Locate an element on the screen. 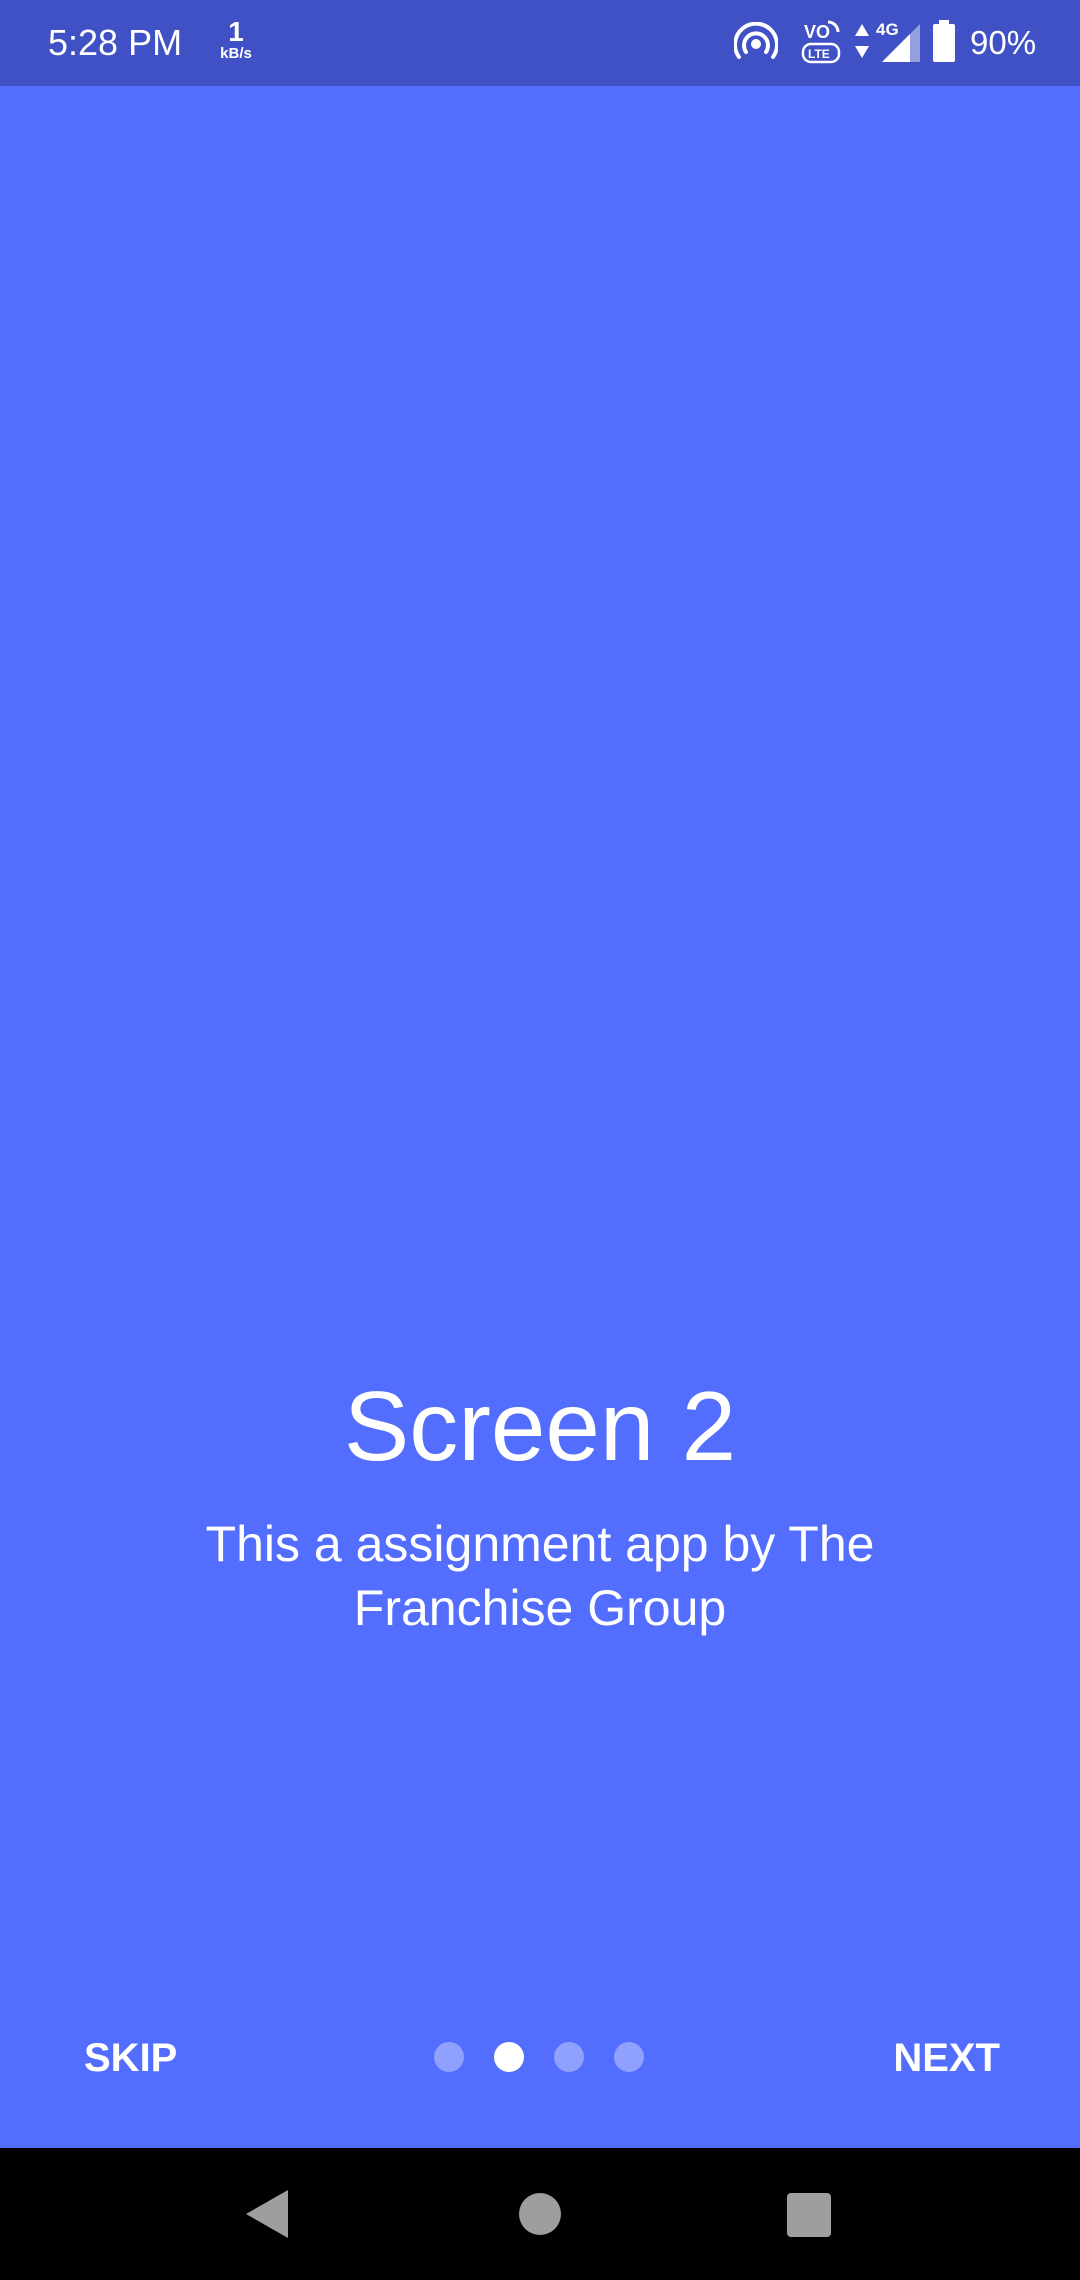 The width and height of the screenshot is (1080, 2280). slide-title: Screen 2 is located at coordinates (540, 1426).